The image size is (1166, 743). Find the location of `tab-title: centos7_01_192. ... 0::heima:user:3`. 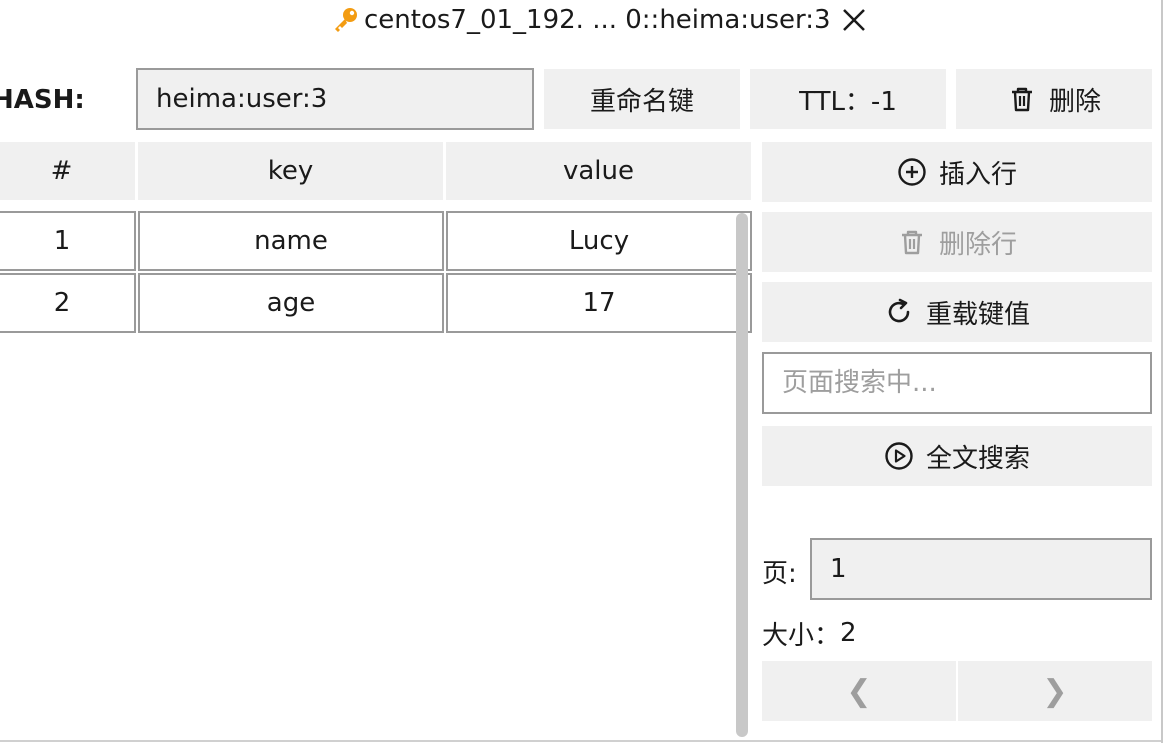

tab-title: centos7_01_192. ... 0::heima:user:3 is located at coordinates (598, 20).